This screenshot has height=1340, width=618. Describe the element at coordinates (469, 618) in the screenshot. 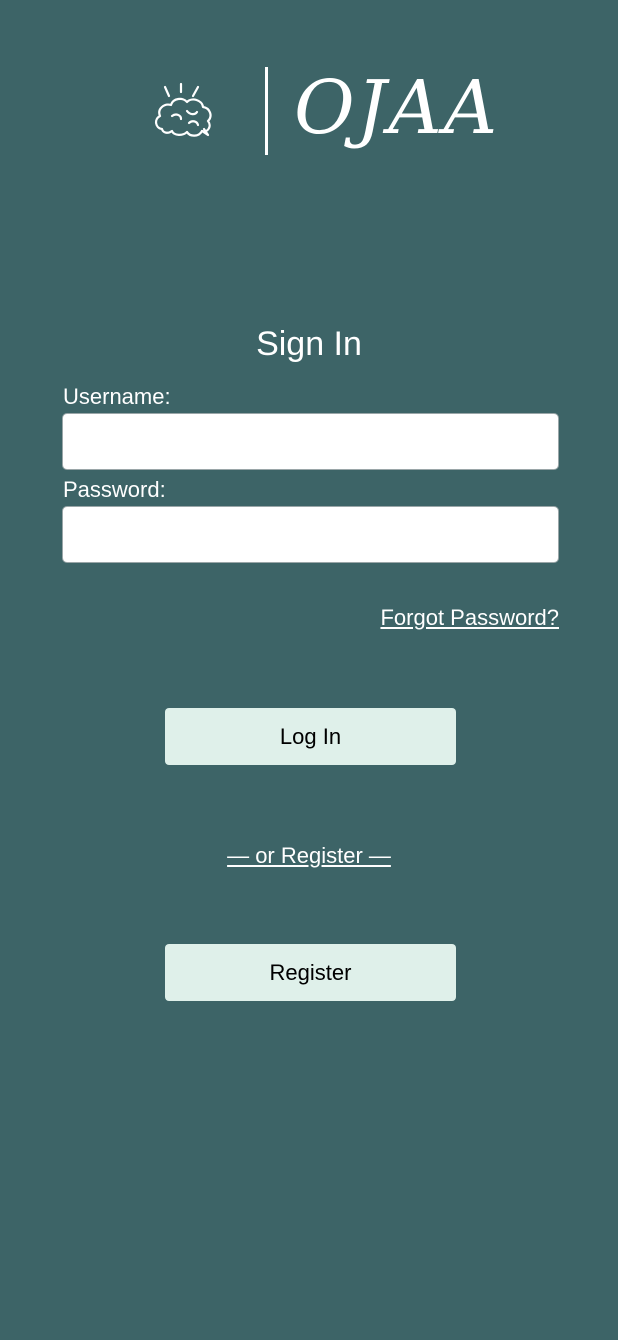

I see `forgot-password-link: Forgot Password?` at that location.